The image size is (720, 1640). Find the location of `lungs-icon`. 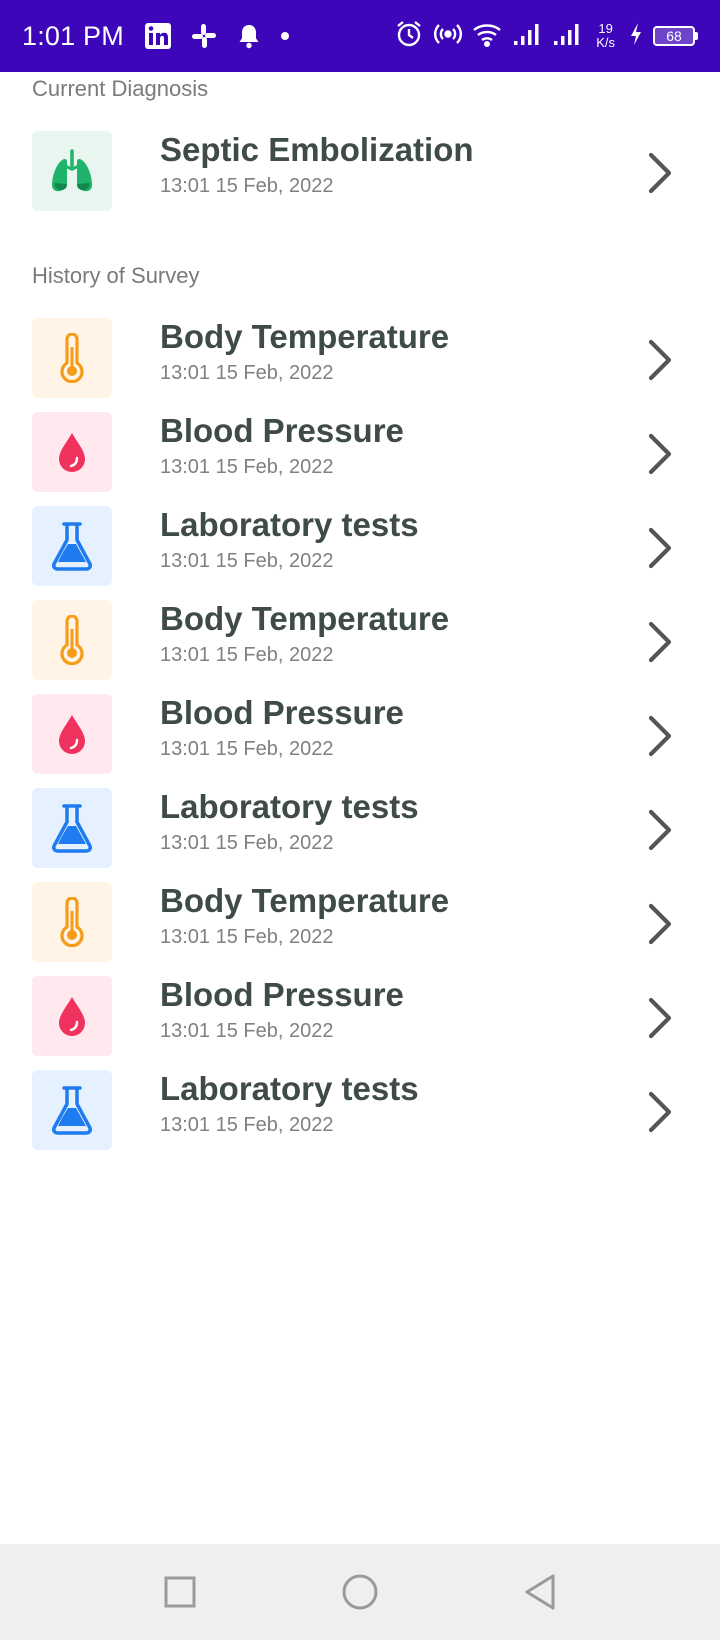

lungs-icon is located at coordinates (72, 171).